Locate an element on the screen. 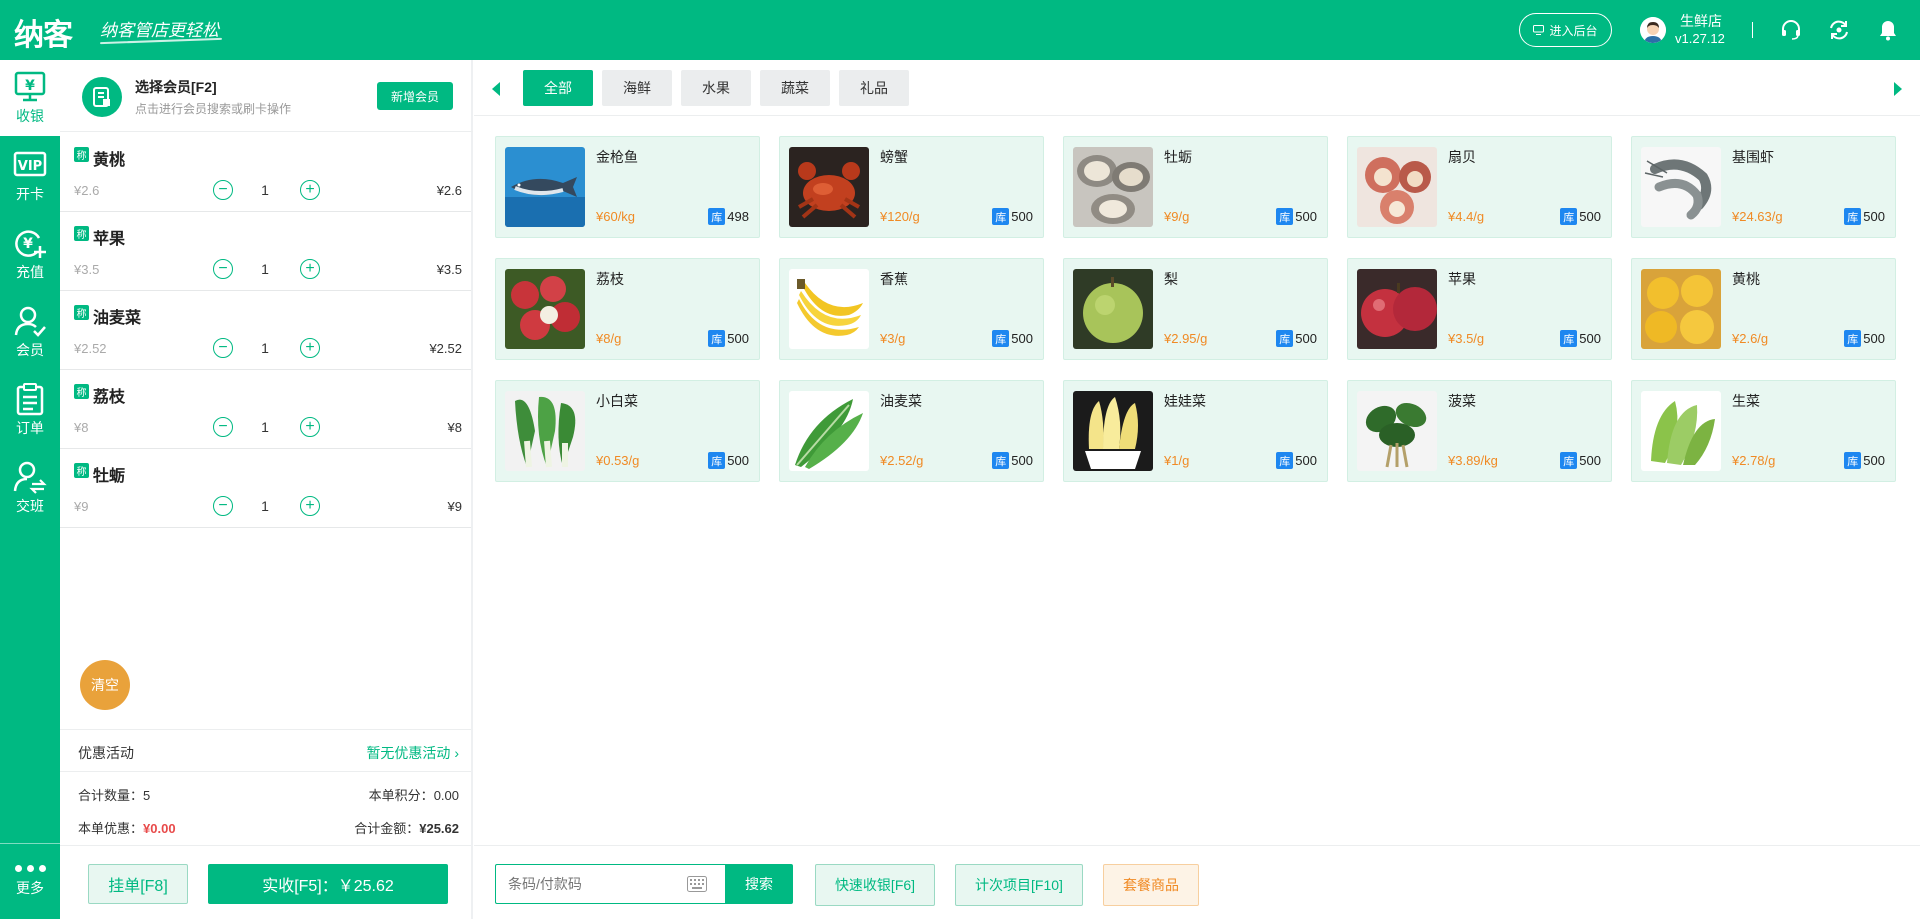  checkout-button: 实收[F5]：￥25.62 is located at coordinates (328, 884).